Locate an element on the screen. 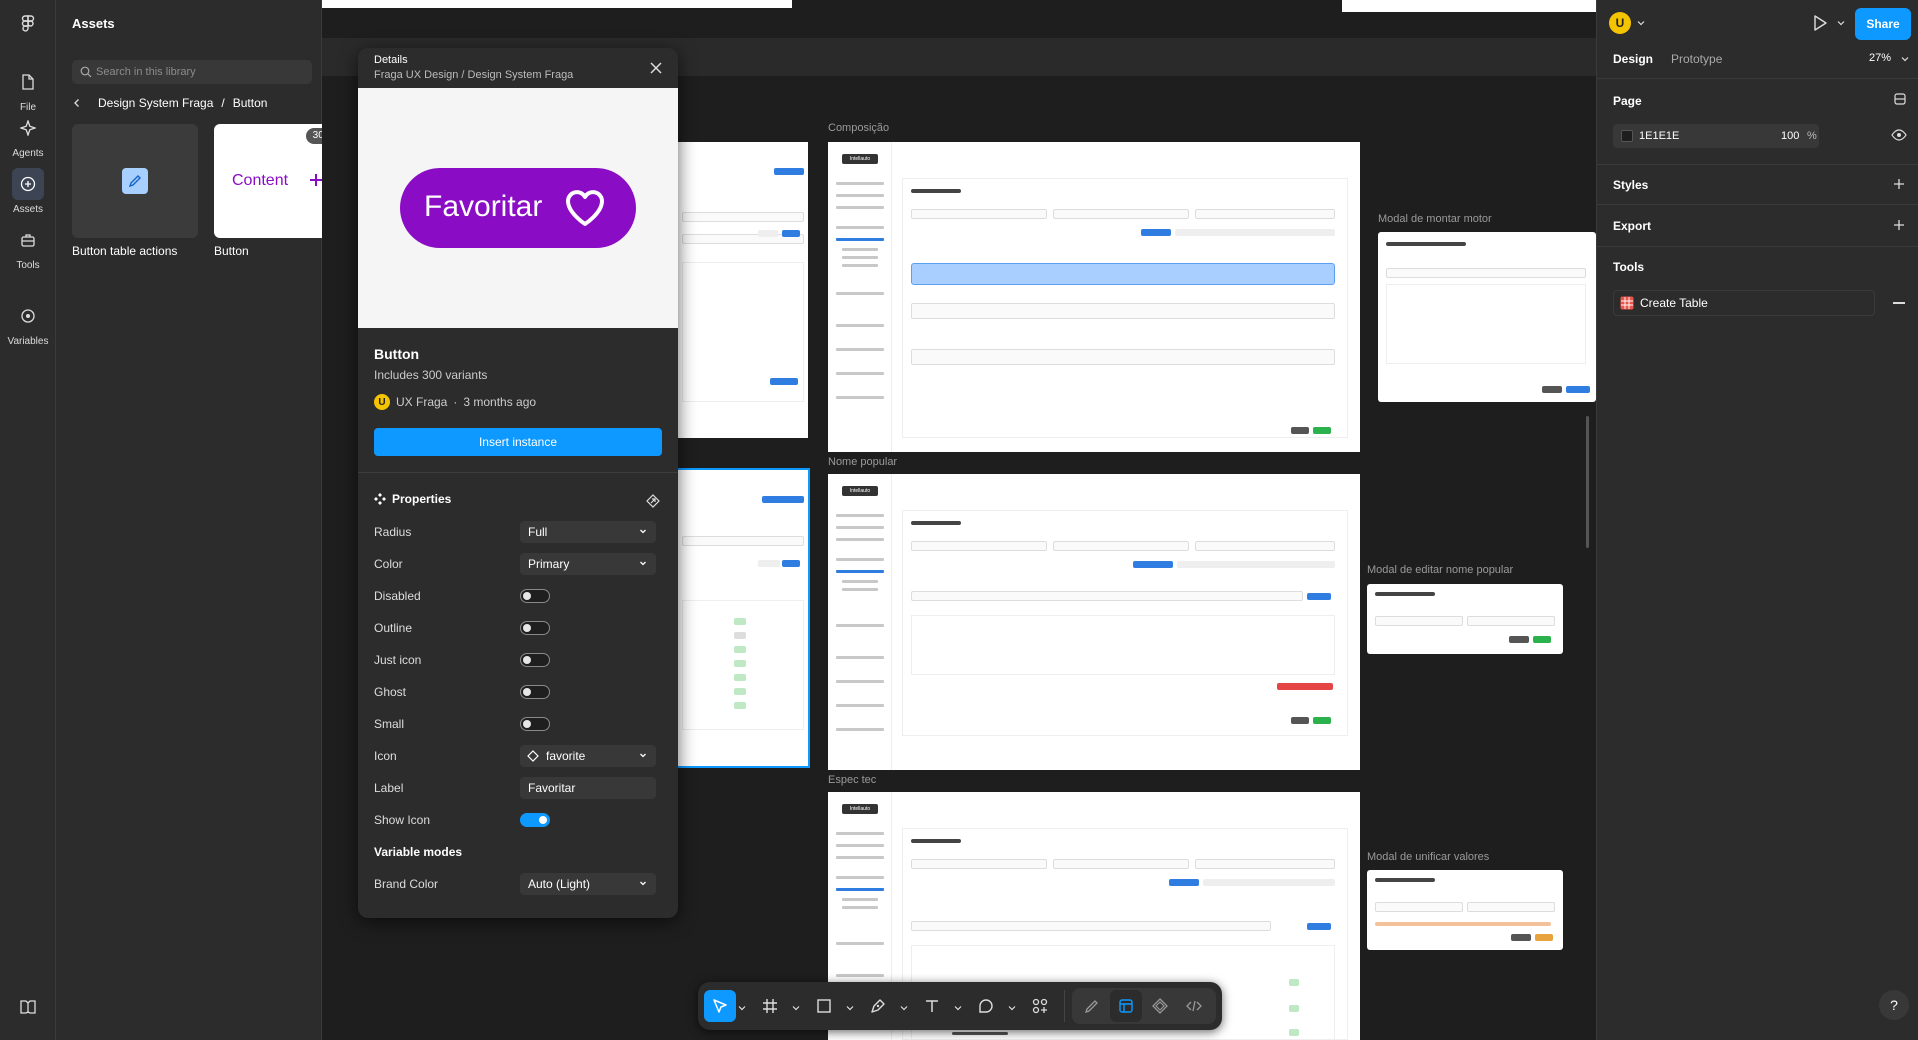 The width and height of the screenshot is (1918, 1040). text-t-icon is located at coordinates (932, 1006).